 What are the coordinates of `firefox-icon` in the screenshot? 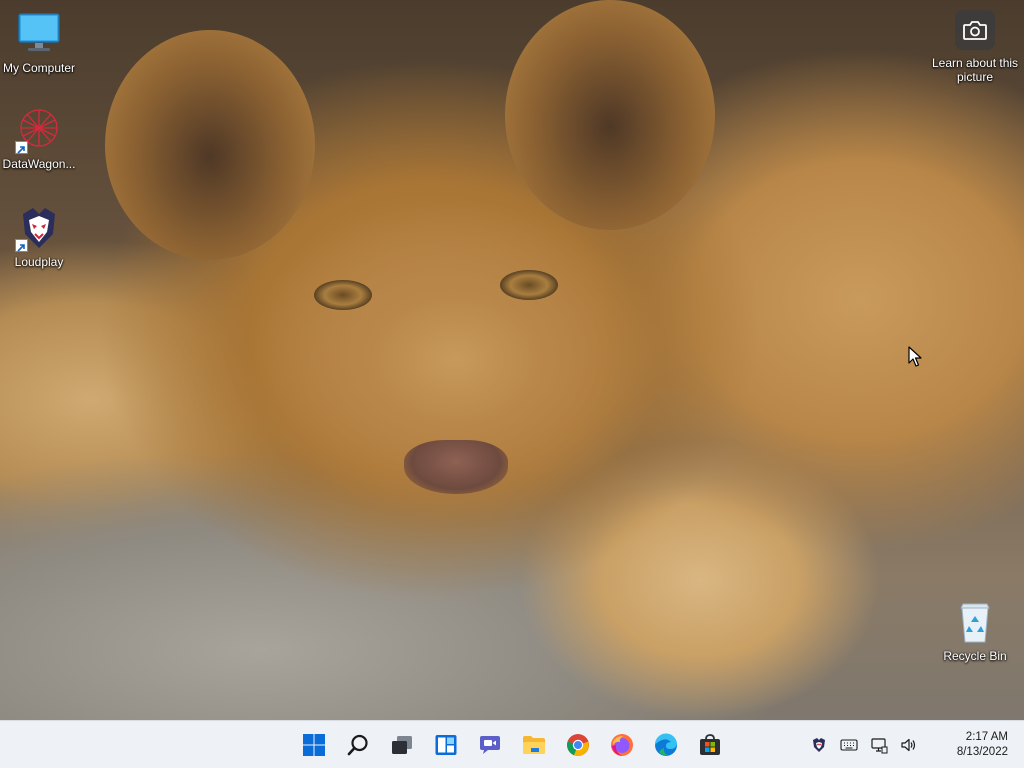 It's located at (622, 745).